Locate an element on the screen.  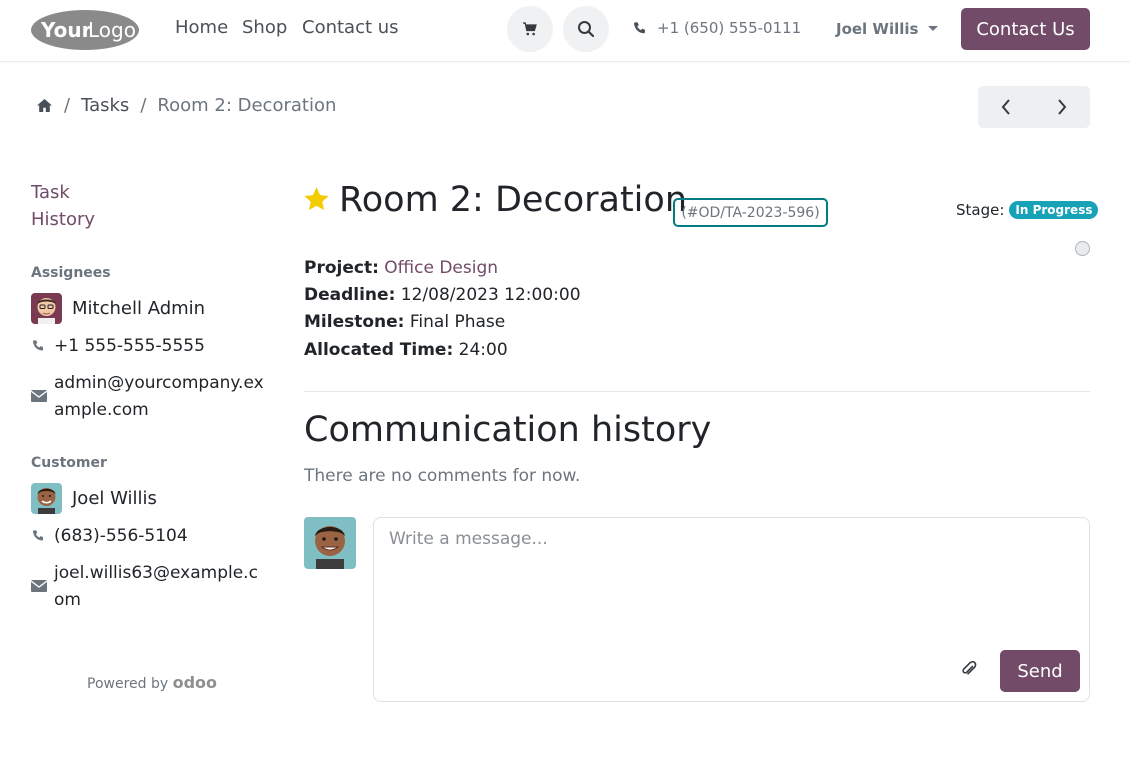
record-pager is located at coordinates (1034, 107).